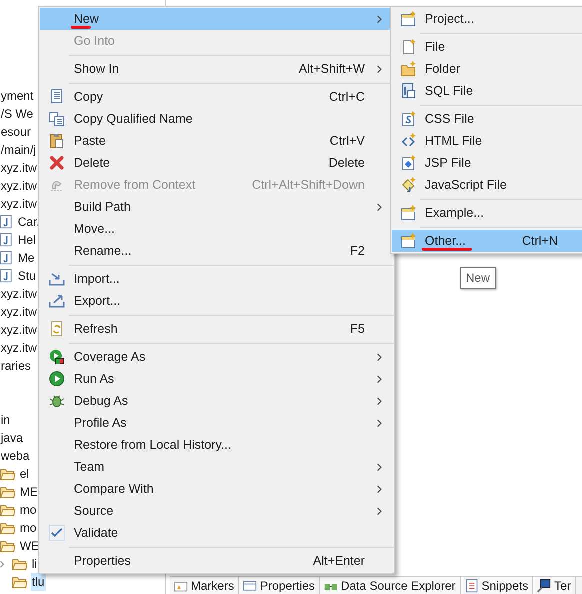 The height and width of the screenshot is (594, 582). What do you see at coordinates (544, 585) in the screenshot?
I see `monitor-icon` at bounding box center [544, 585].